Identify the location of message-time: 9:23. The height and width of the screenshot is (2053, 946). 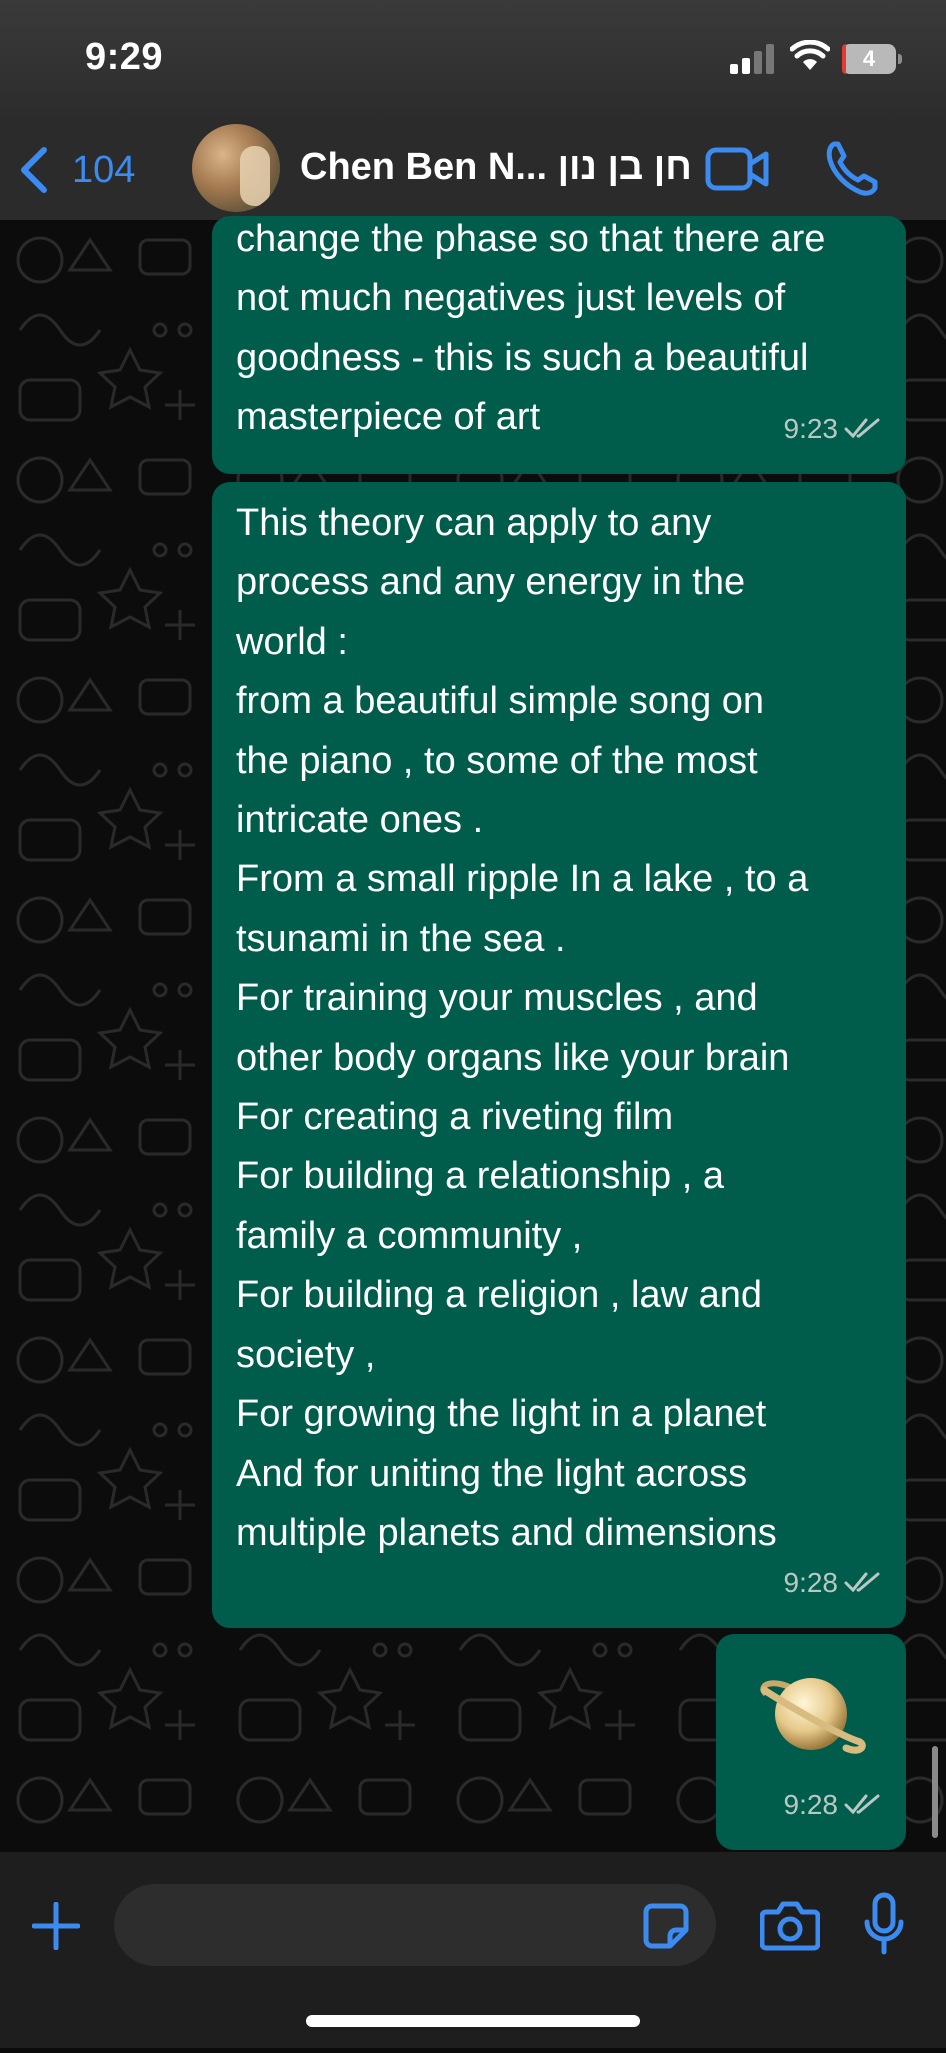
(811, 428).